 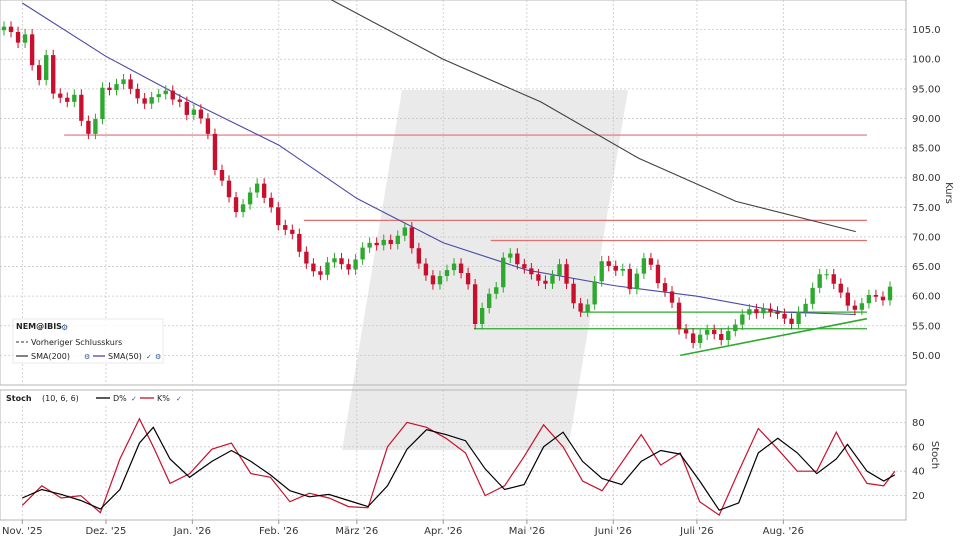 What do you see at coordinates (926, 119) in the screenshot?
I see `price-y-tick-label: 90.00` at bounding box center [926, 119].